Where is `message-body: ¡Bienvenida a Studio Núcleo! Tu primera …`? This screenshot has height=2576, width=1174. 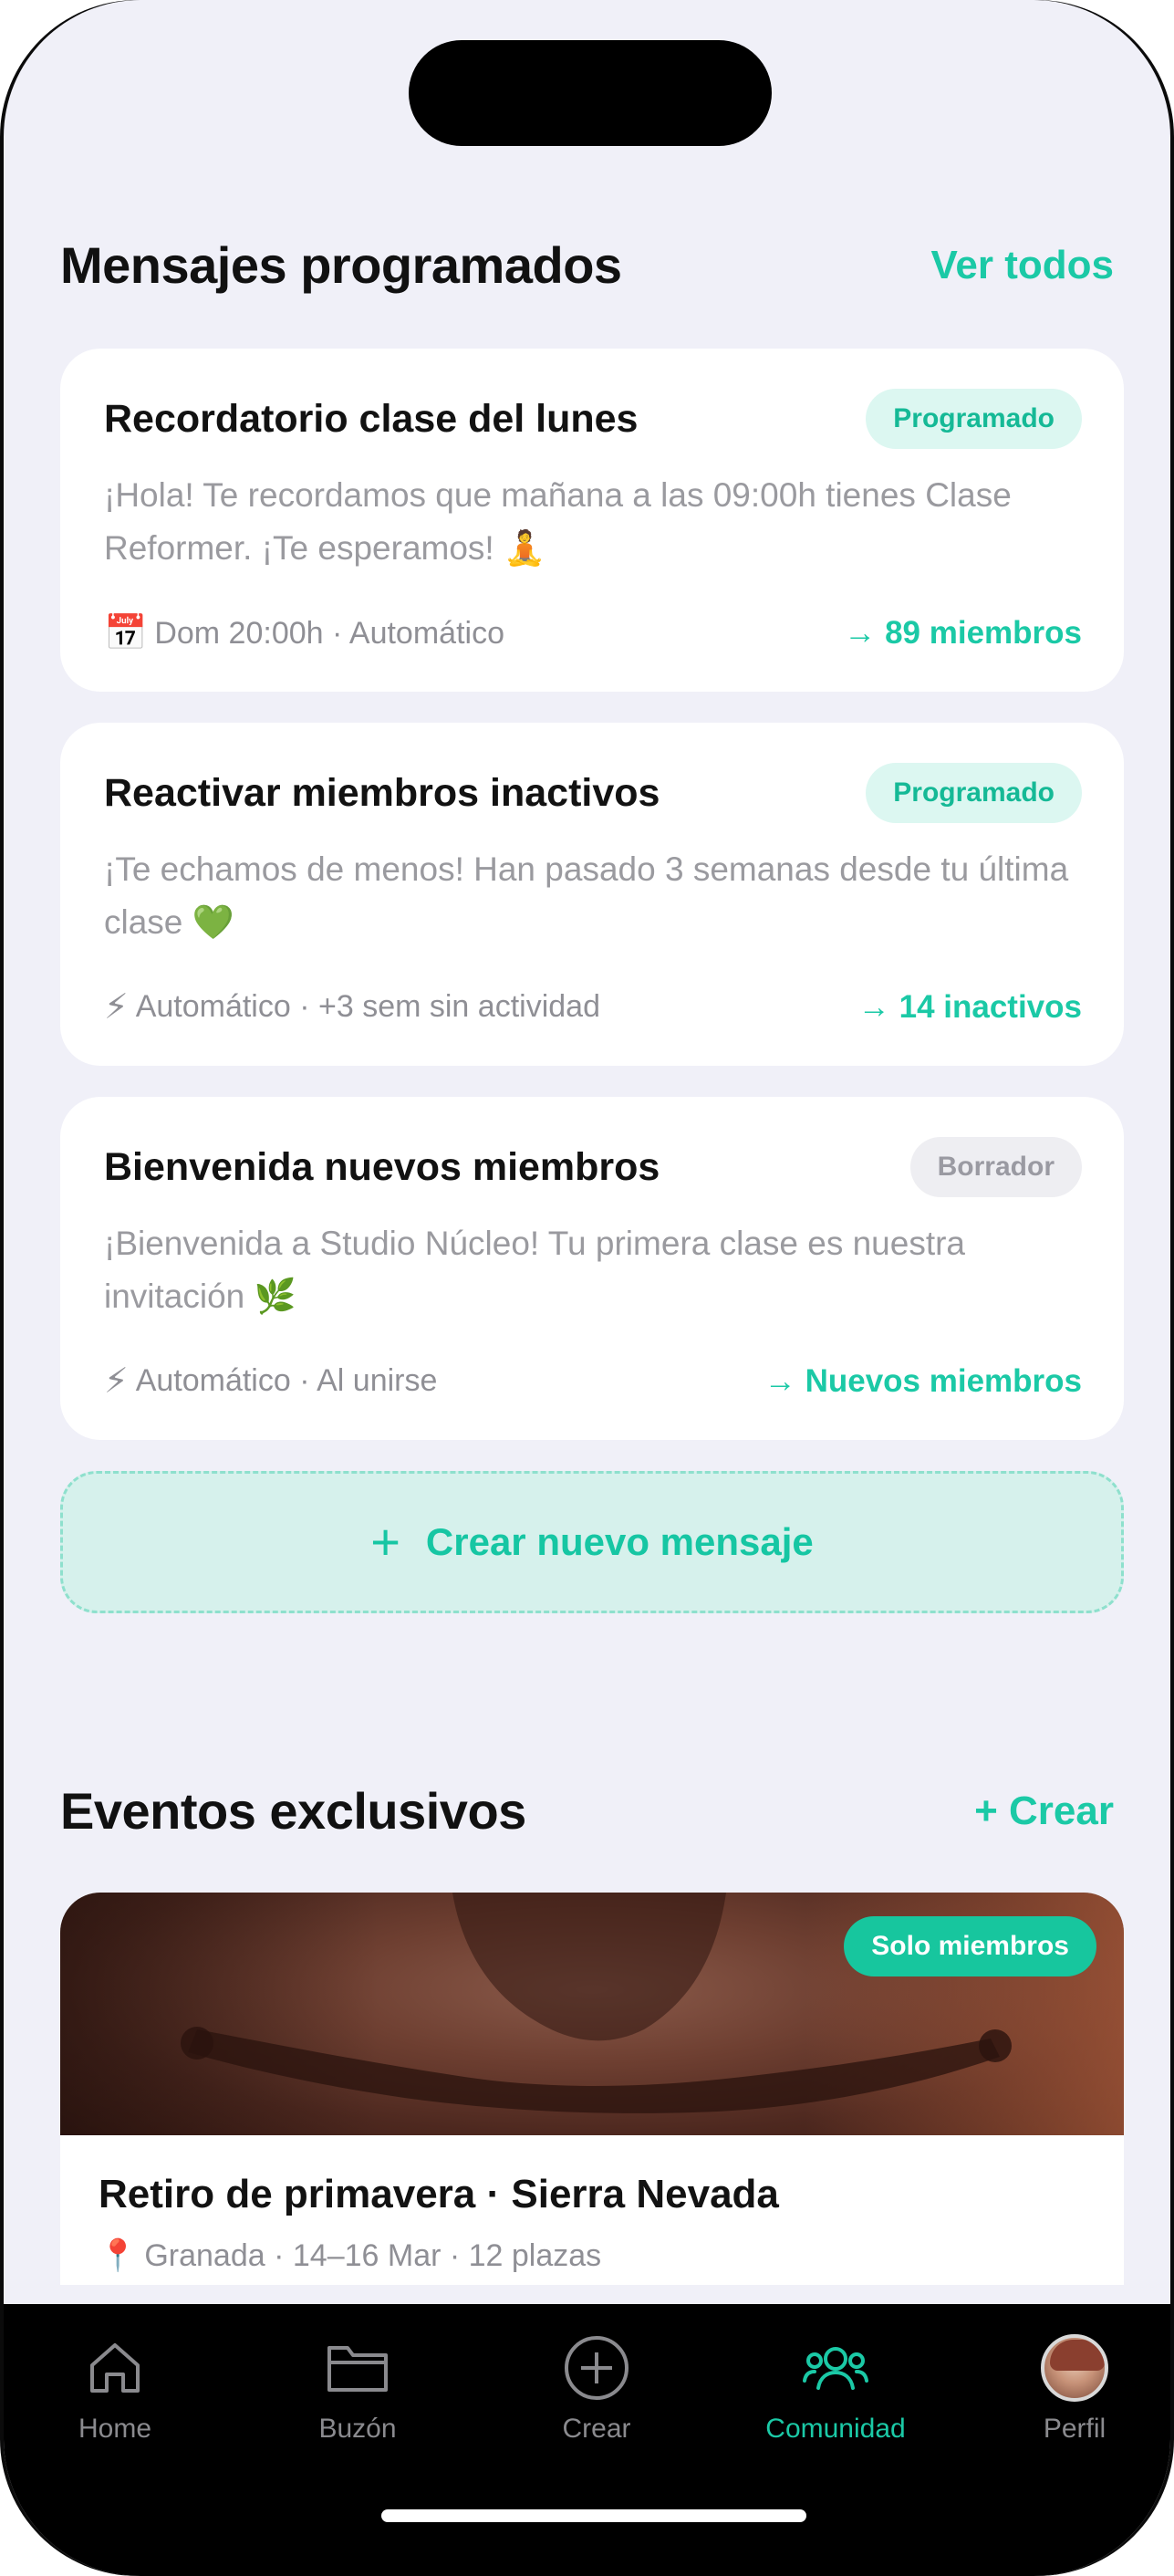 message-body: ¡Bienvenida a Studio Núcleo! Tu primera … is located at coordinates (535, 1270).